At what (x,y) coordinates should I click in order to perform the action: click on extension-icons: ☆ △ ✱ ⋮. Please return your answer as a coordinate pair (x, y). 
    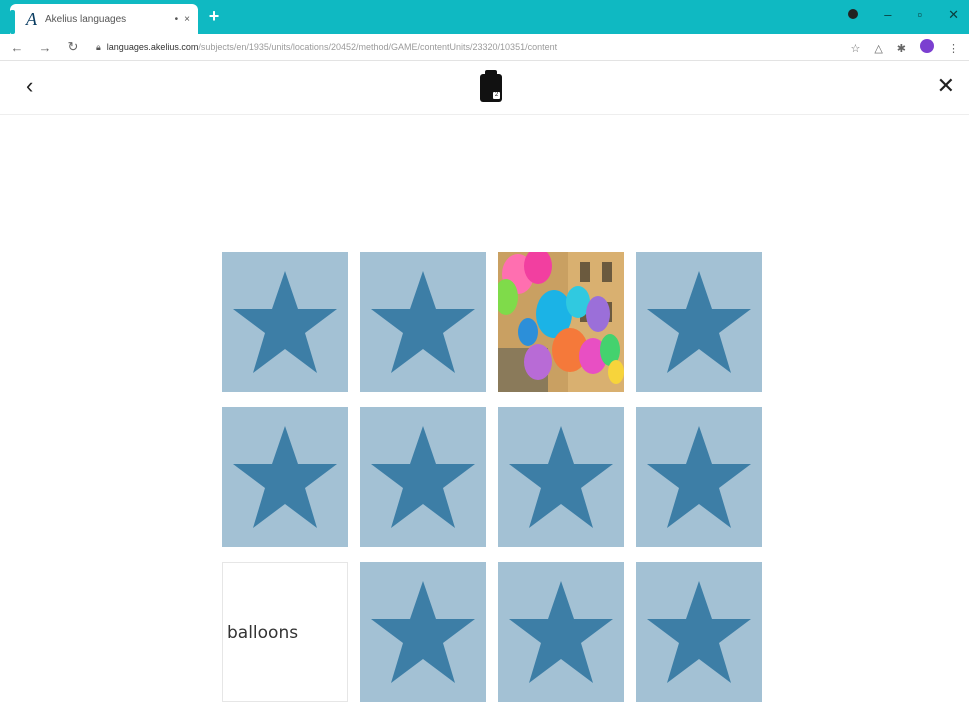
    Looking at the image, I should click on (904, 48).